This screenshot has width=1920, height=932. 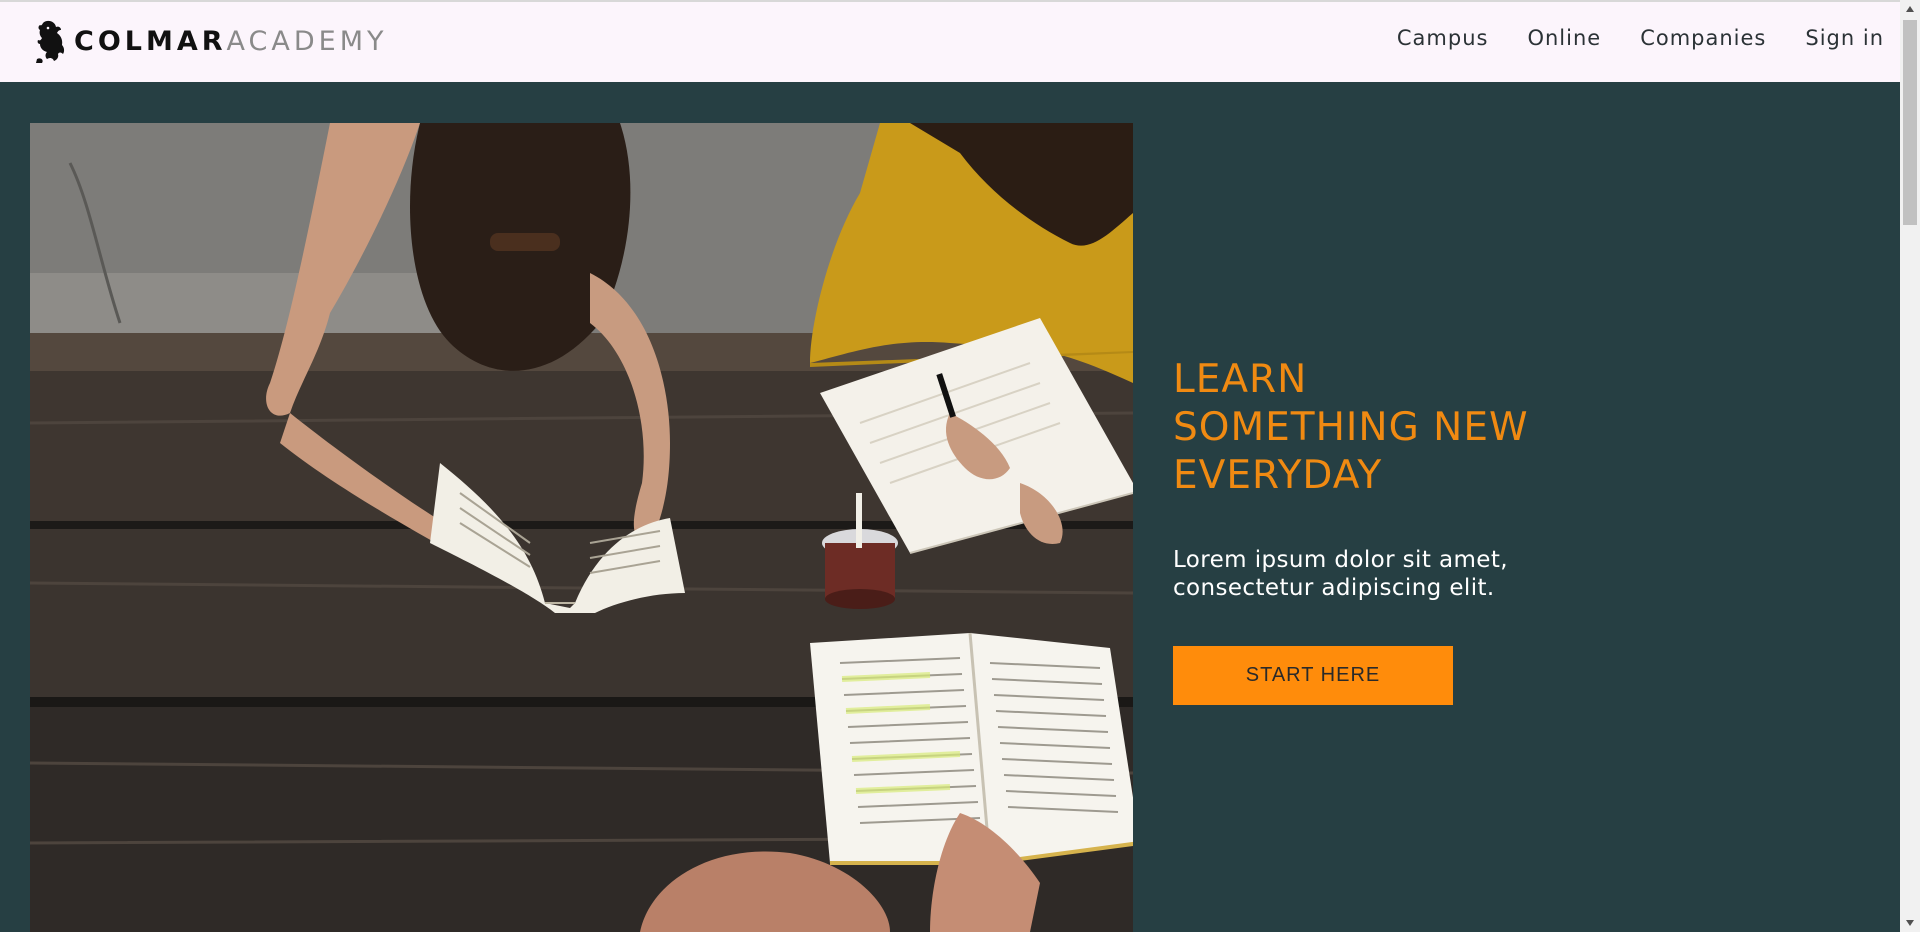 What do you see at coordinates (1910, 466) in the screenshot?
I see `vertical-scrollbar` at bounding box center [1910, 466].